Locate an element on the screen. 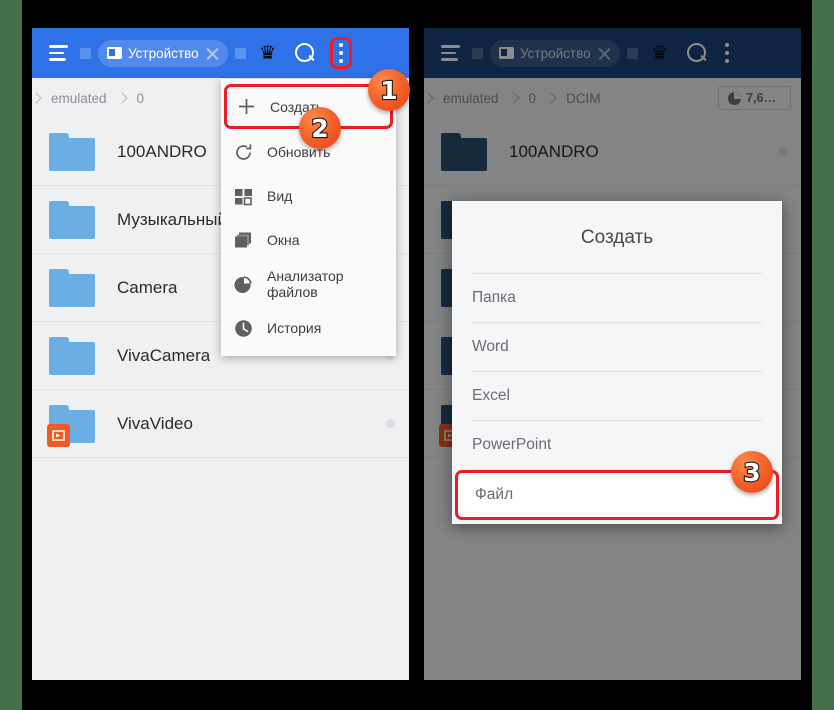 Image resolution: width=834 pixels, height=710 pixels. search-icon is located at coordinates (305, 53).